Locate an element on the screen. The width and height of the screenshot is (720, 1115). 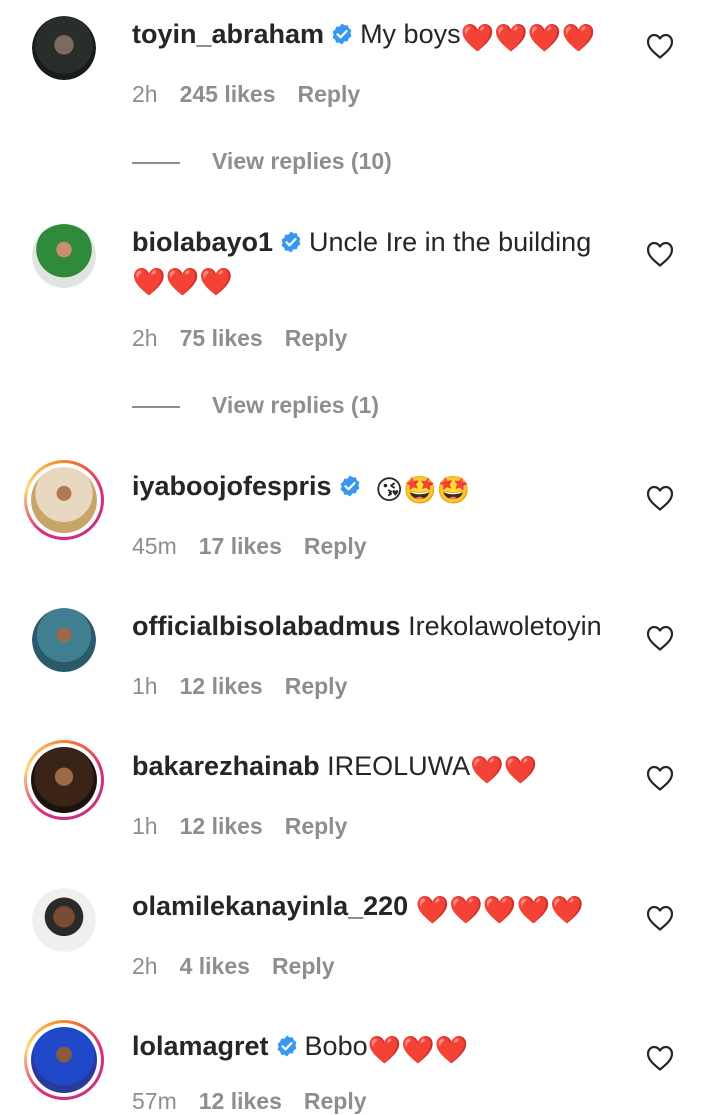
comment-emoji: ❤️❤️ is located at coordinates (504, 770).